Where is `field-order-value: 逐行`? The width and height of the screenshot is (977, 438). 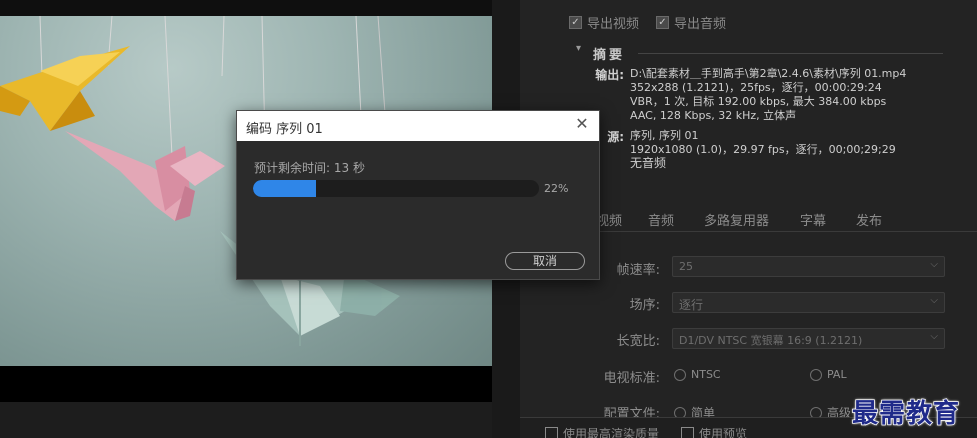 field-order-value: 逐行 is located at coordinates (691, 305).